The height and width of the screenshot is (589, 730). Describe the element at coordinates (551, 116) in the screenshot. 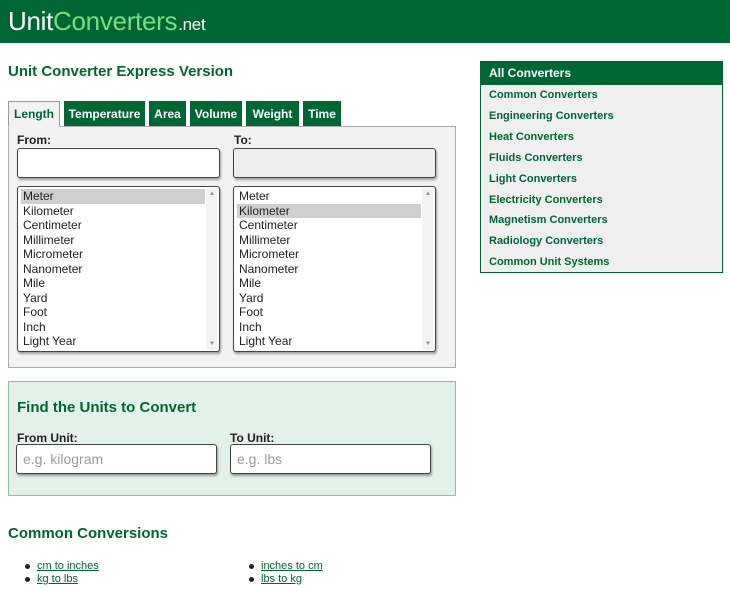

I see `sidebar-item-engineering-converters: Engineering Converters` at that location.